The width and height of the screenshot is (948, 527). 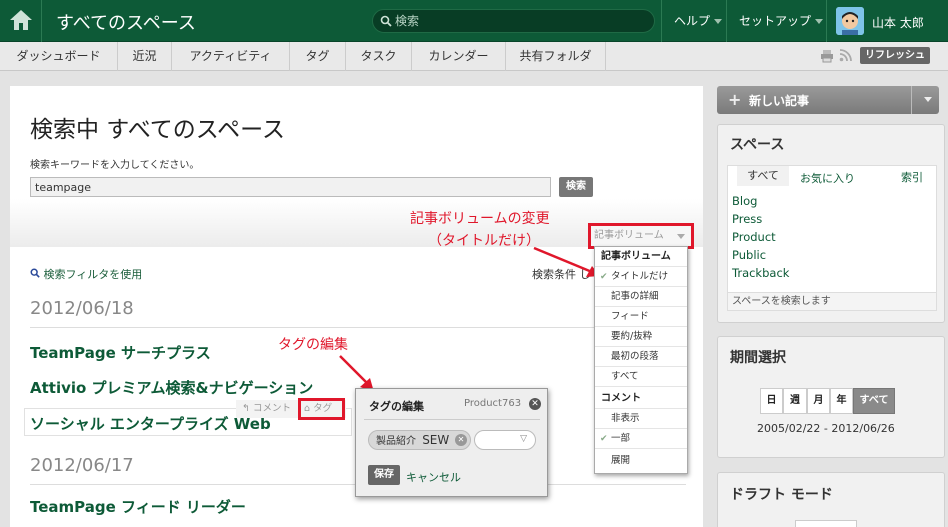 What do you see at coordinates (641, 257) in the screenshot?
I see `menu-header-volume: 記事ボリューム` at bounding box center [641, 257].